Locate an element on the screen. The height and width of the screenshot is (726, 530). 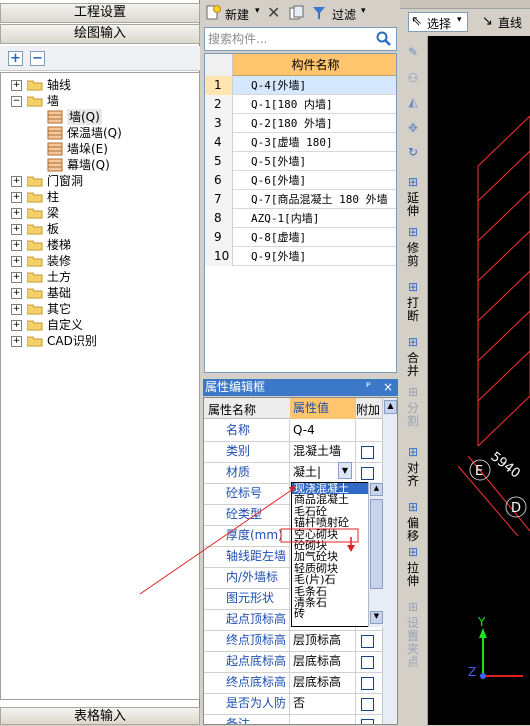
column-name-header: 构件名称 is located at coordinates (314, 65).